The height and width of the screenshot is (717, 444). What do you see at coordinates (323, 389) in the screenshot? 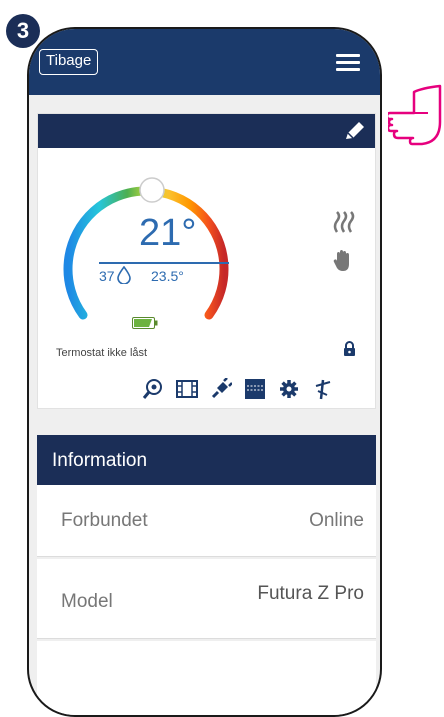
I see `antenna-icon` at bounding box center [323, 389].